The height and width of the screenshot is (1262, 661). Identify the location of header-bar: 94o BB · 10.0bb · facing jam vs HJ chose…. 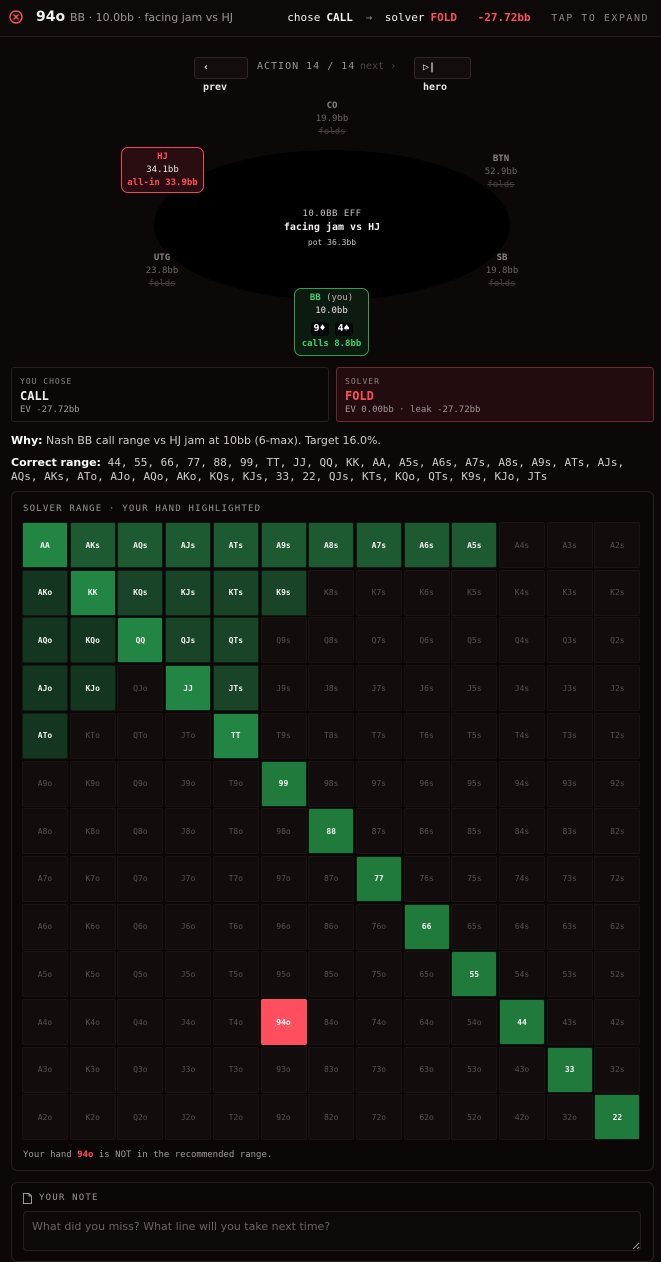
(330, 18).